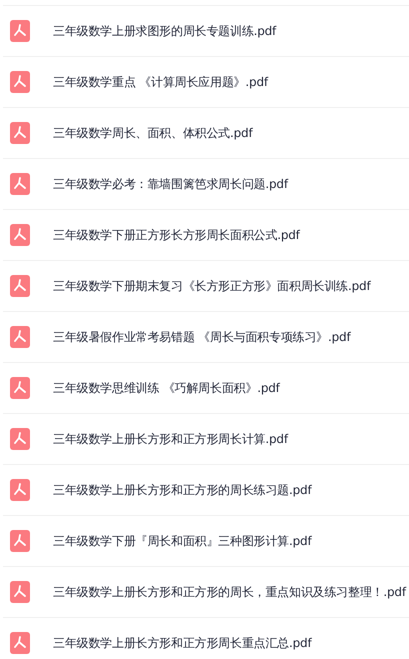  I want to click on file-name: 三年级数学必考：靠墙围篱笆求周长问题.pdf, so click(170, 184).